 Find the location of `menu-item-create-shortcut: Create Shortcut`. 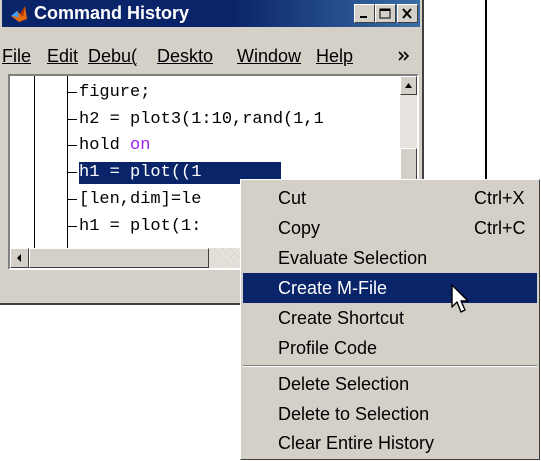

menu-item-create-shortcut: Create Shortcut is located at coordinates (390, 318).